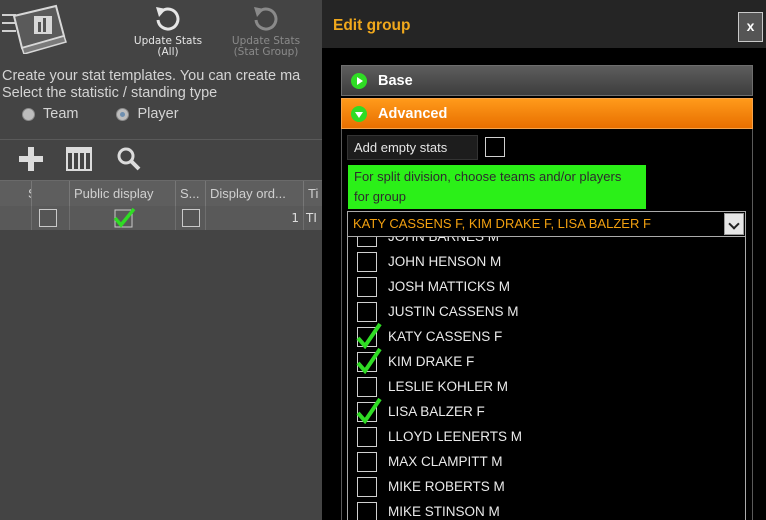 This screenshot has width=766, height=520. I want to click on list-item: MIKE ROBERTS M, so click(546, 487).